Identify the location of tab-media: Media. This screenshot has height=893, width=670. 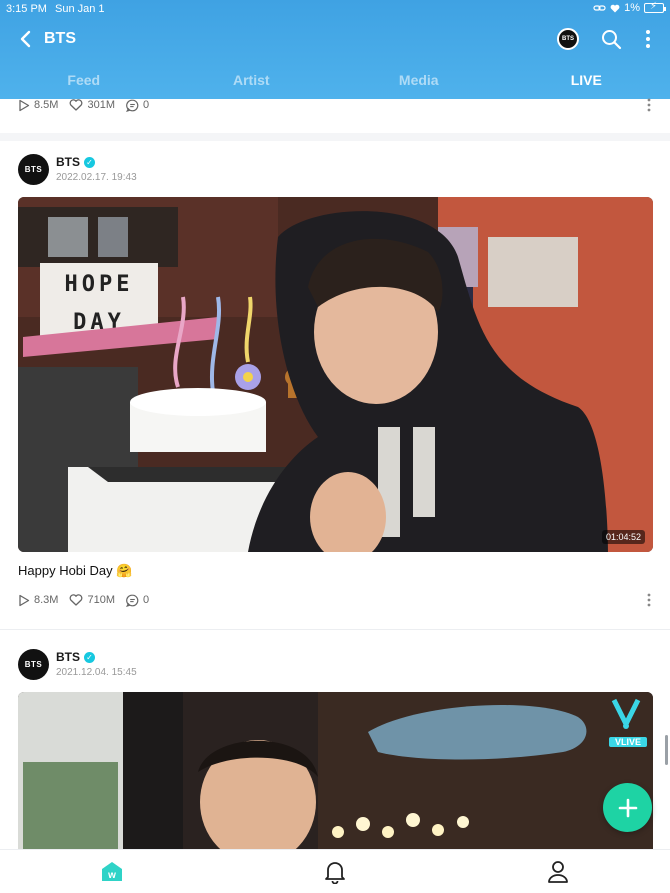
(419, 82).